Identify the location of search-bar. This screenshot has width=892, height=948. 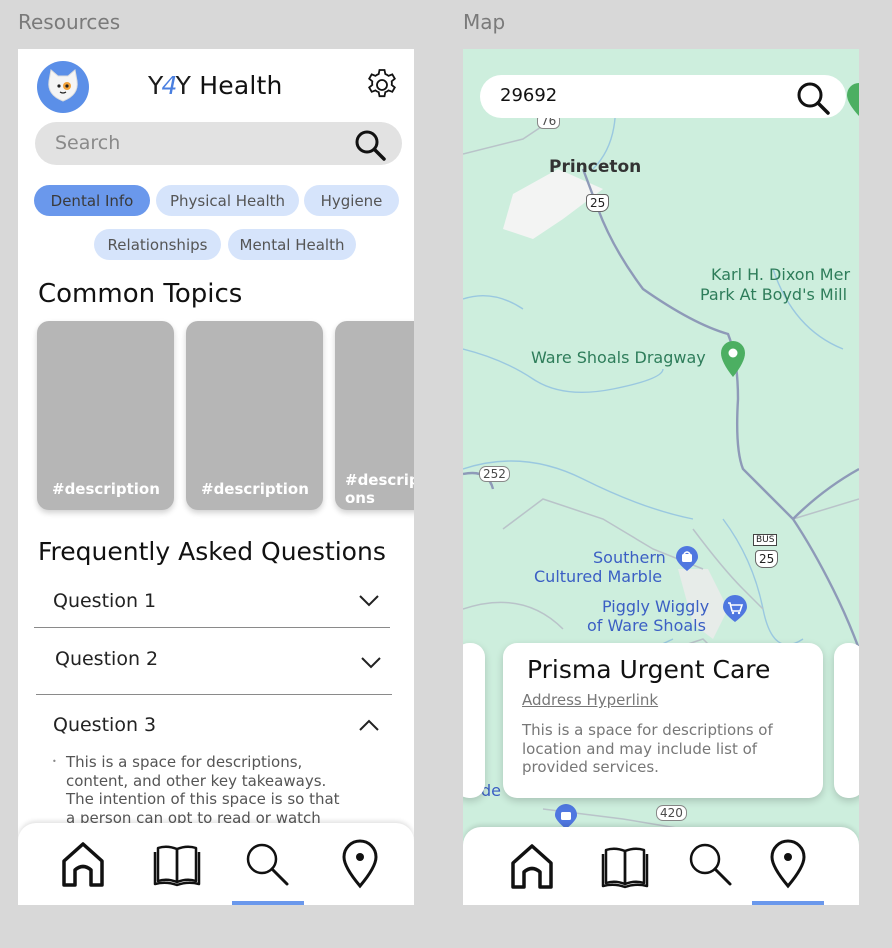
(218, 143).